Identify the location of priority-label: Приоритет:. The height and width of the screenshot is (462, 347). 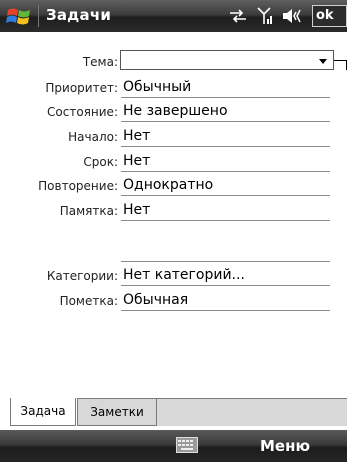
(81, 88).